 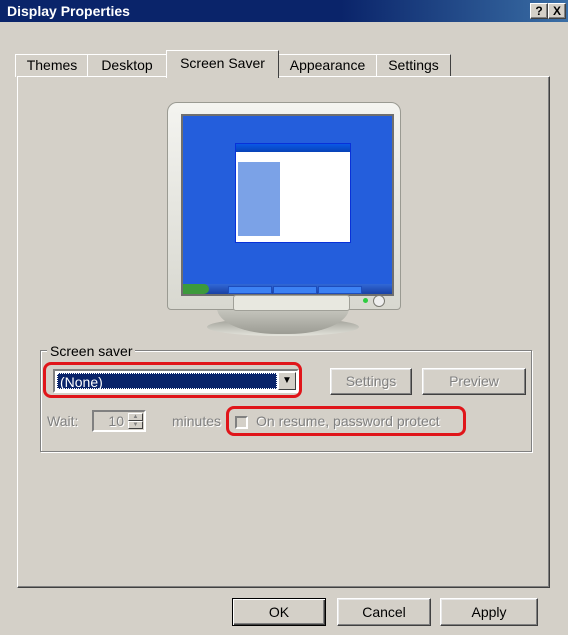 What do you see at coordinates (384, 612) in the screenshot?
I see `cancel-button: Cancel` at bounding box center [384, 612].